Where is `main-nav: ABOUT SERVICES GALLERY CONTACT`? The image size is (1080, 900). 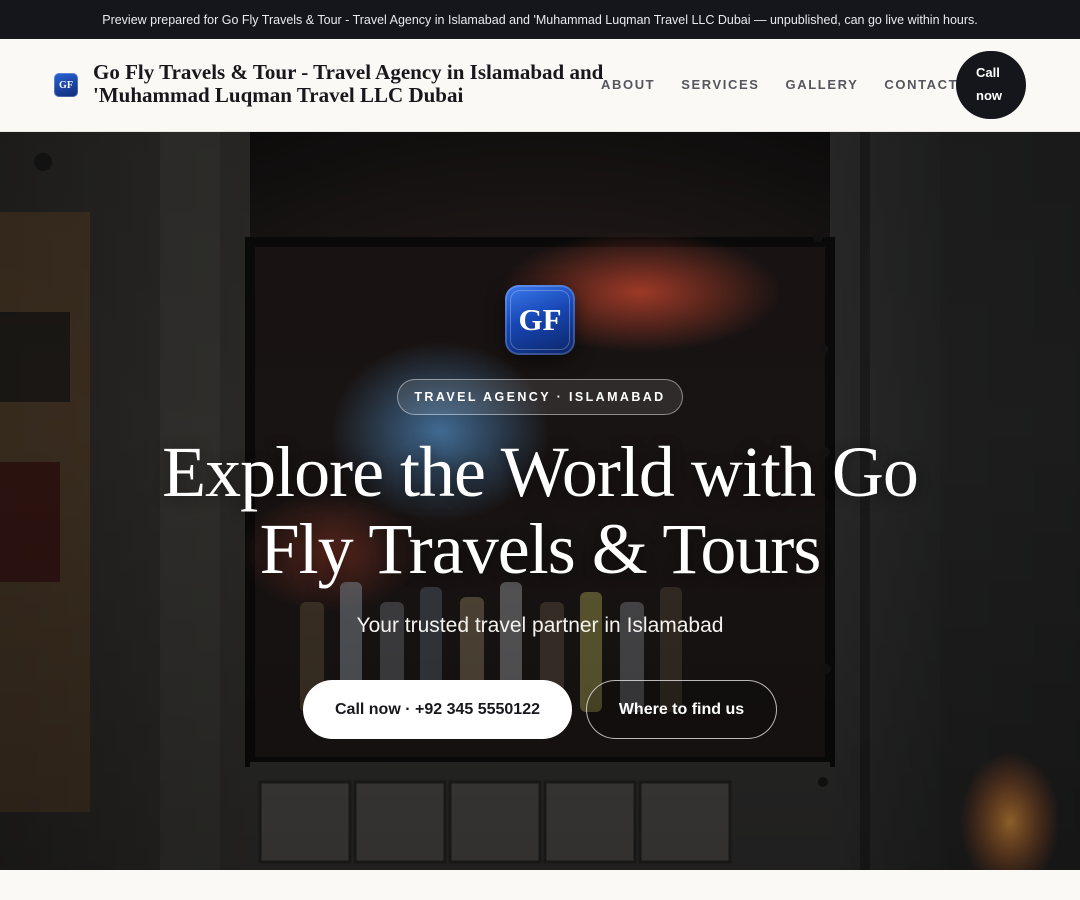
main-nav: ABOUT SERVICES GALLERY CONTACT is located at coordinates (779, 84).